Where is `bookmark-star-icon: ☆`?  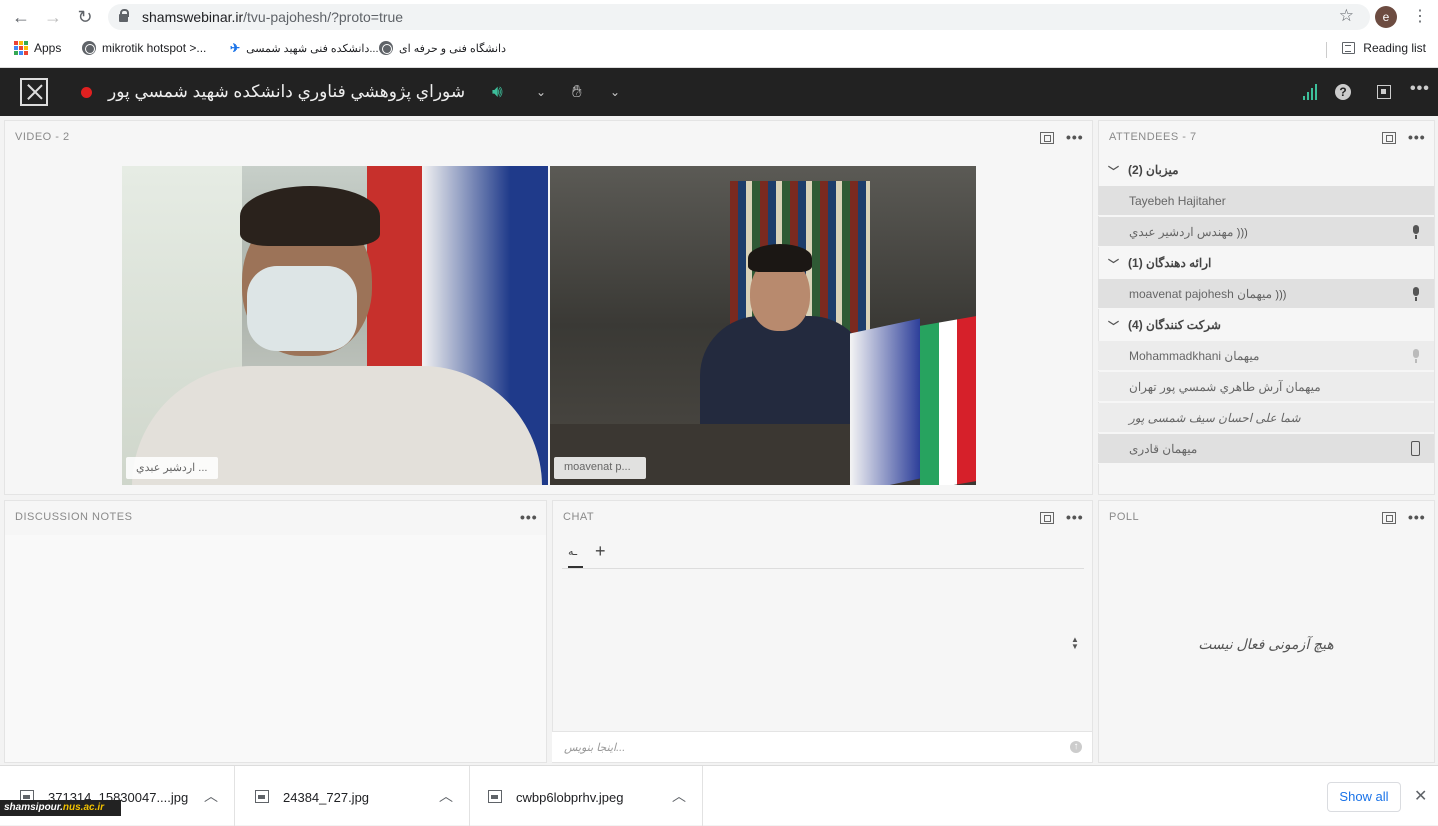 bookmark-star-icon: ☆ is located at coordinates (1346, 16).